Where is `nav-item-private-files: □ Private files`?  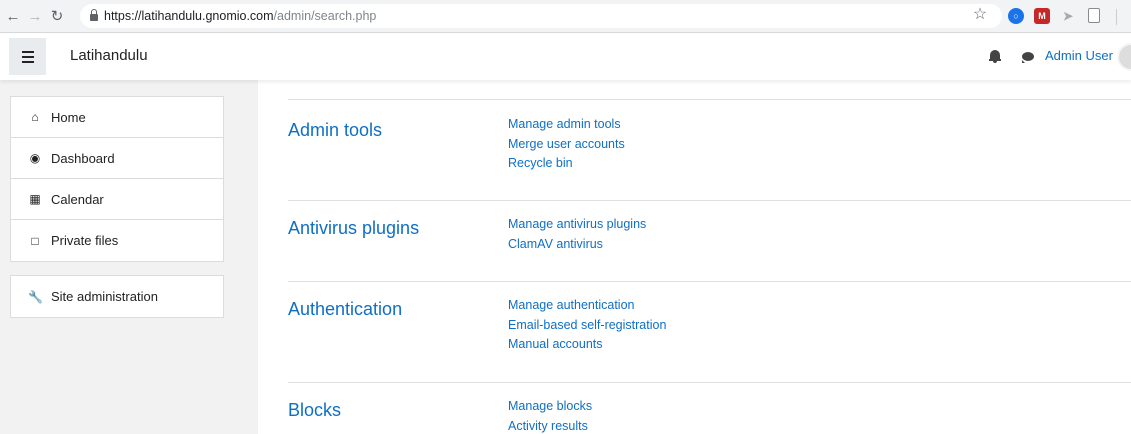 nav-item-private-files: □ Private files is located at coordinates (117, 240).